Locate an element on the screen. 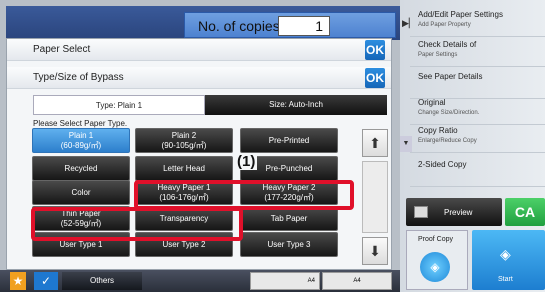 This screenshot has height=292, width=545. right-menu-item: 2-Sided Copy is located at coordinates (442, 165).